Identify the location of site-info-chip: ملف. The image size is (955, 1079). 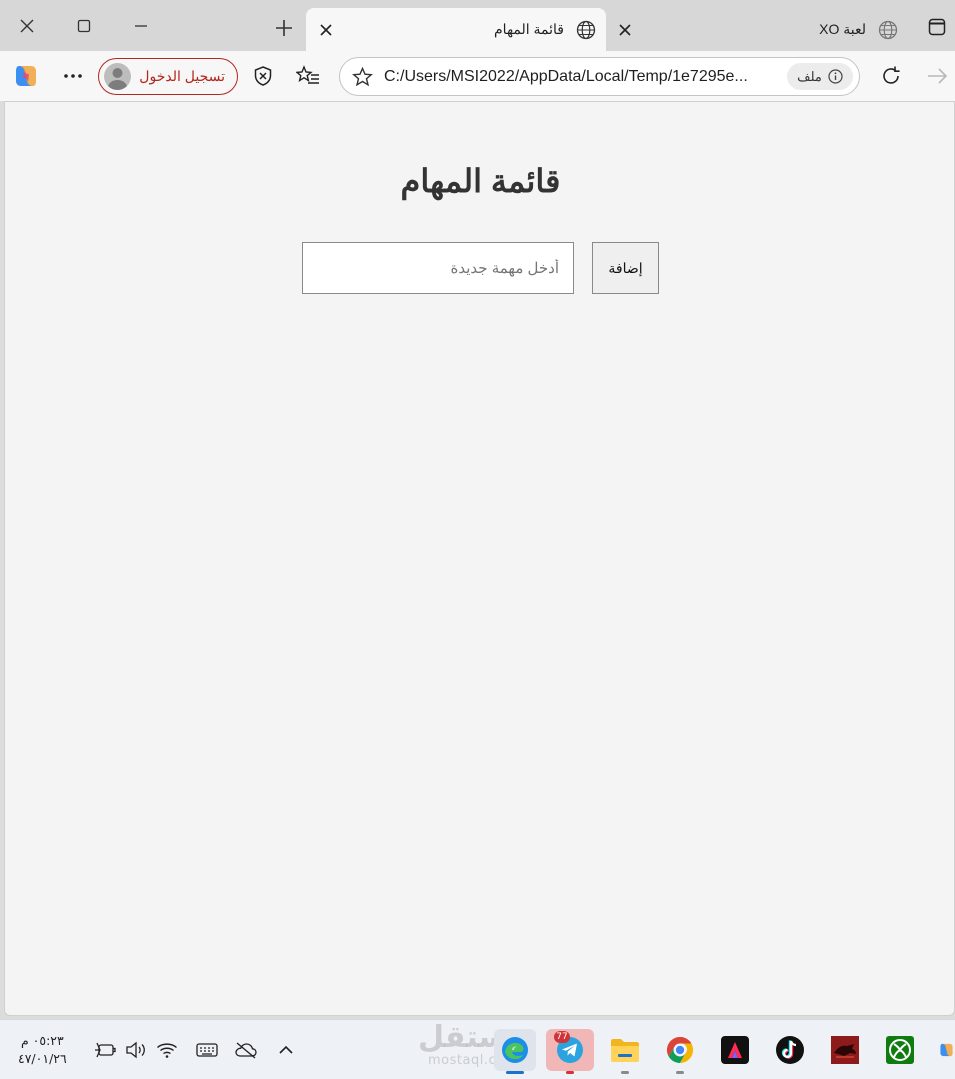
(820, 76).